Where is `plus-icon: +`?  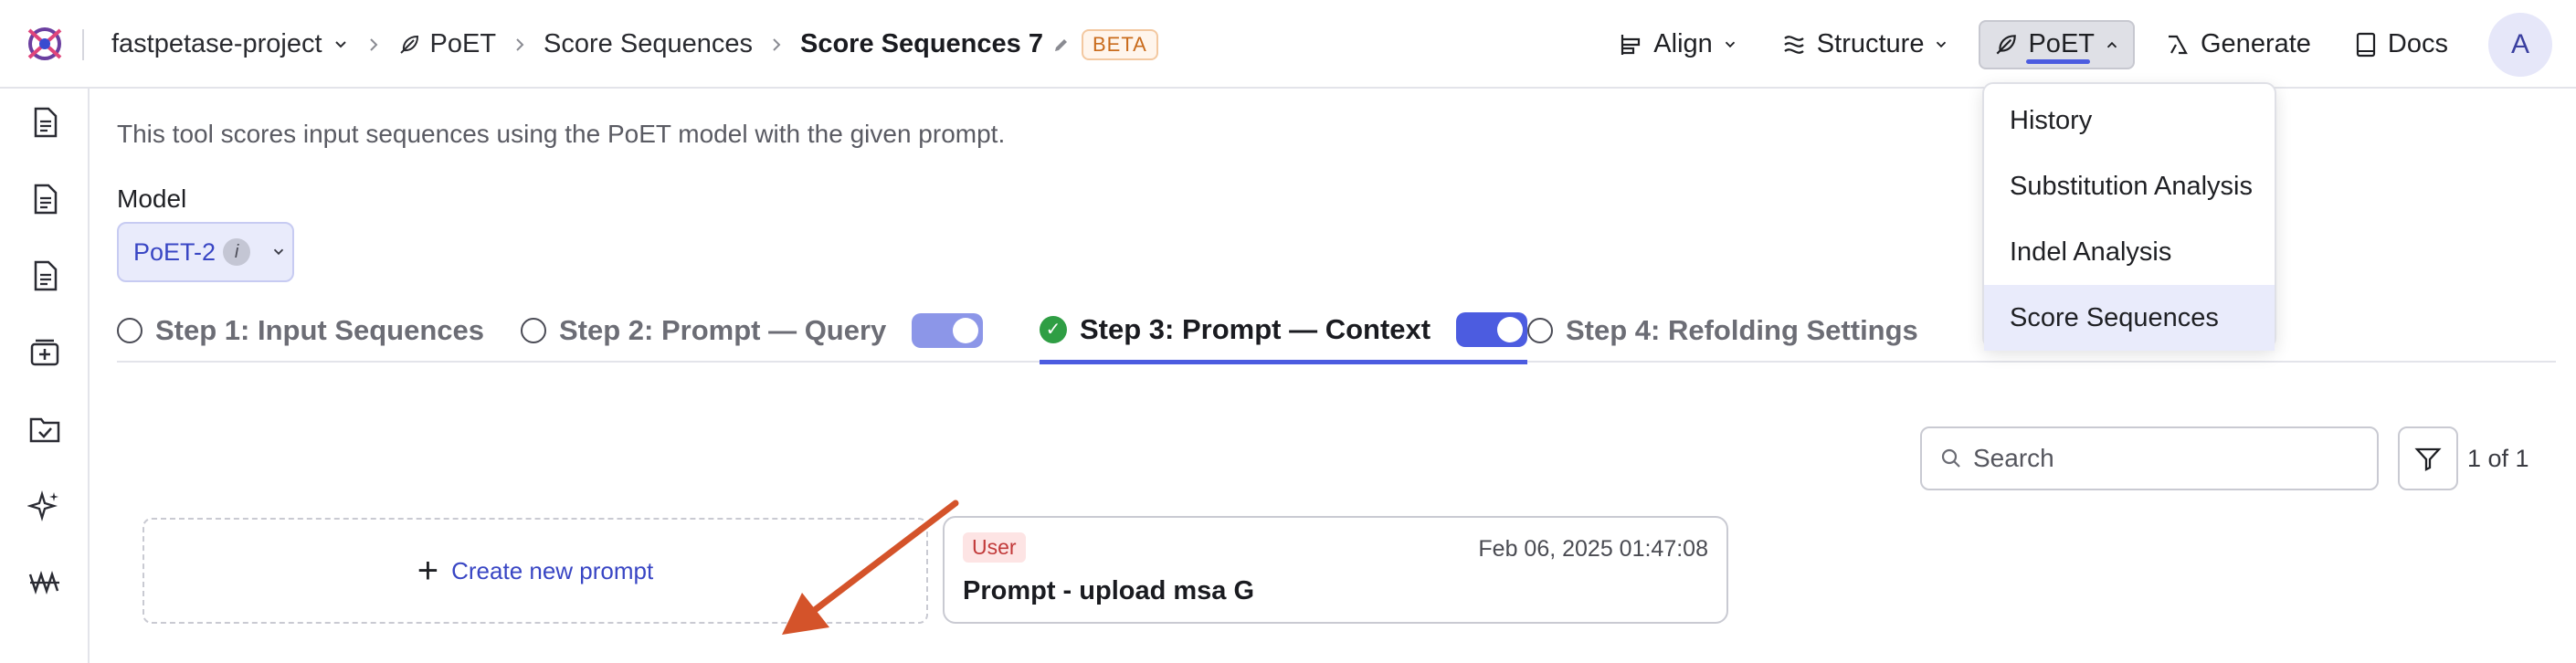 plus-icon: + is located at coordinates (428, 571).